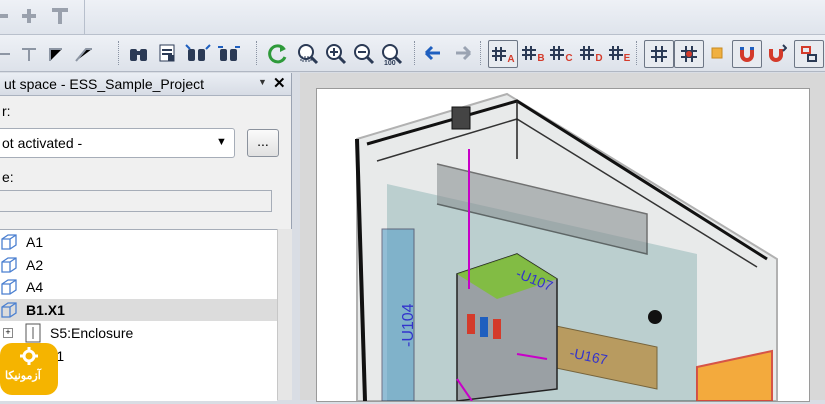 This screenshot has width=825, height=404. What do you see at coordinates (8, 177) in the screenshot?
I see `name-label: e:` at bounding box center [8, 177].